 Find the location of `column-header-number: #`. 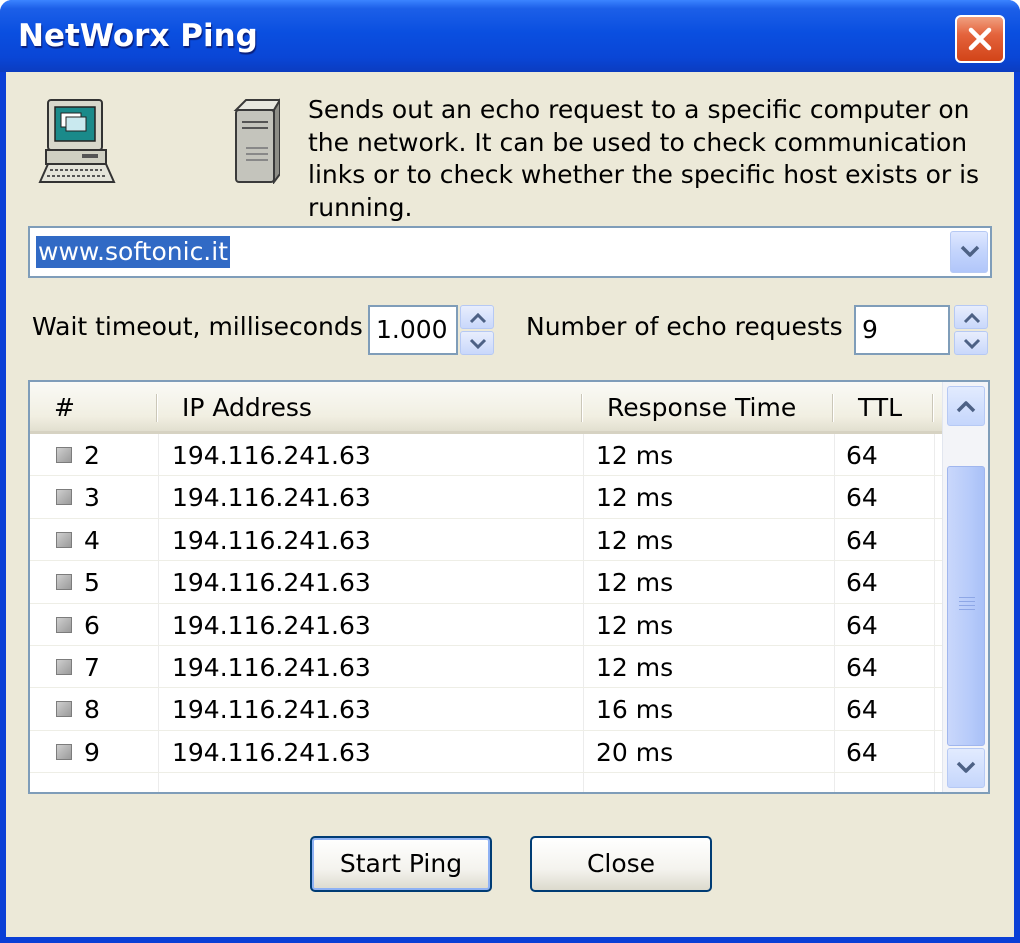

column-header-number: # is located at coordinates (93, 406).